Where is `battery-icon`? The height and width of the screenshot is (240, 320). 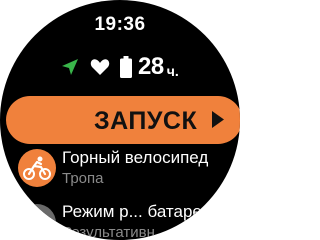
battery-icon is located at coordinates (126, 67).